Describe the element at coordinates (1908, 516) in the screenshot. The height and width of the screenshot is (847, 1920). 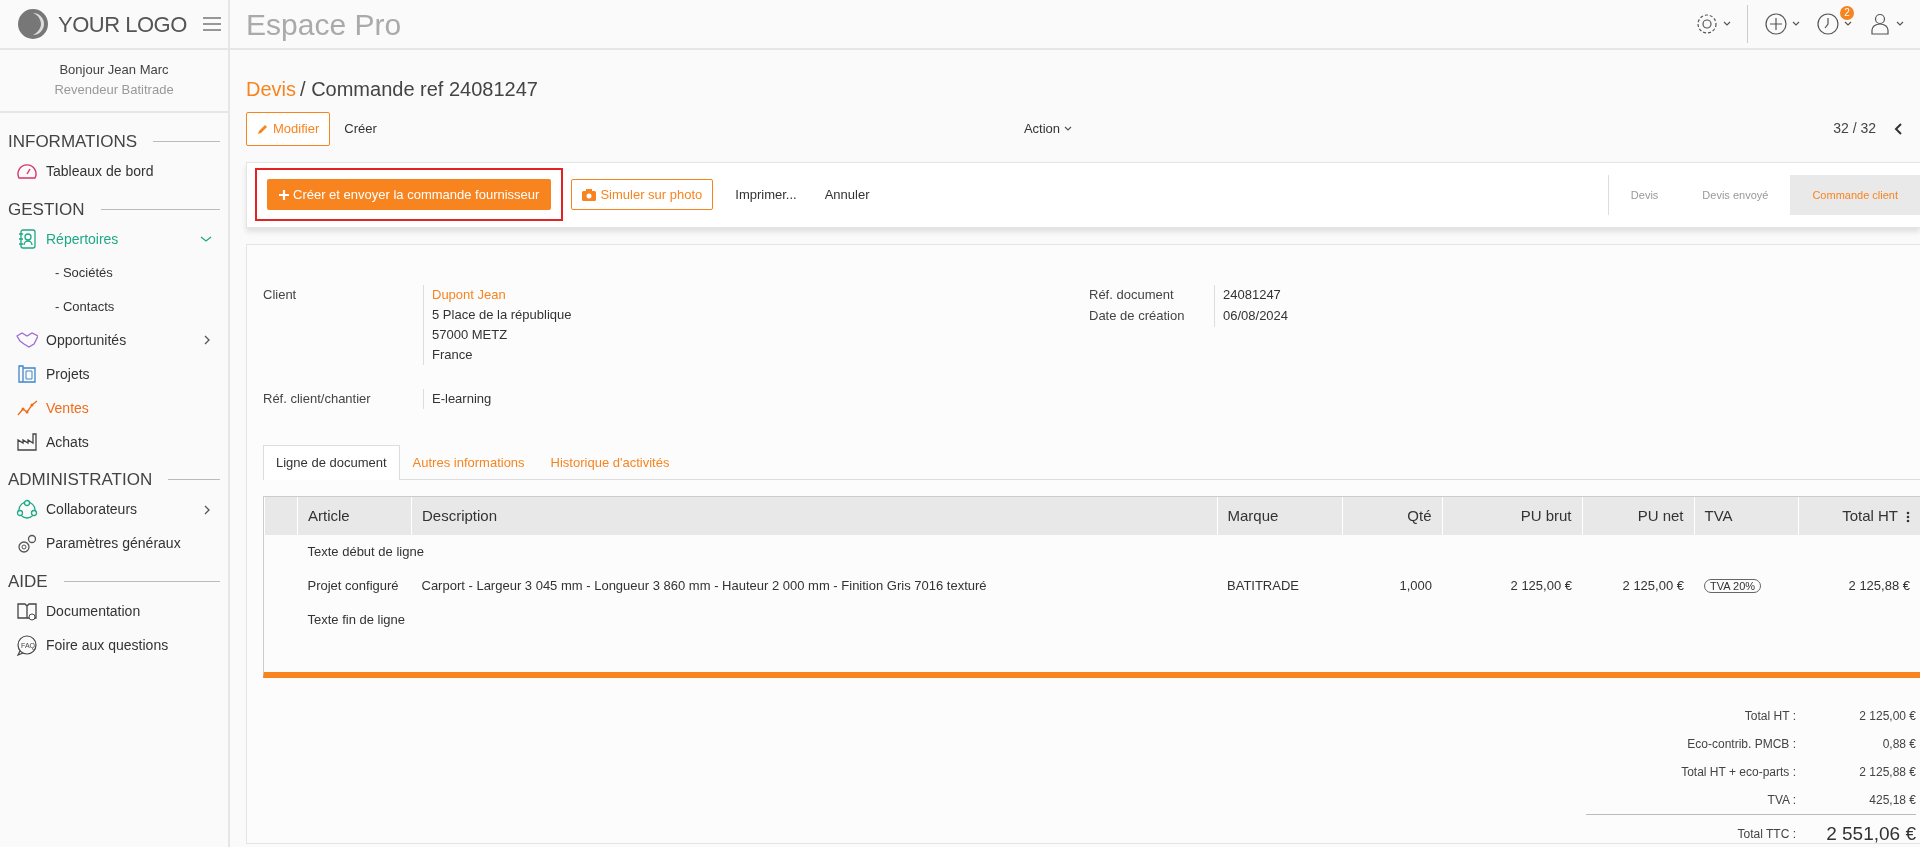
I see `more-icon` at that location.